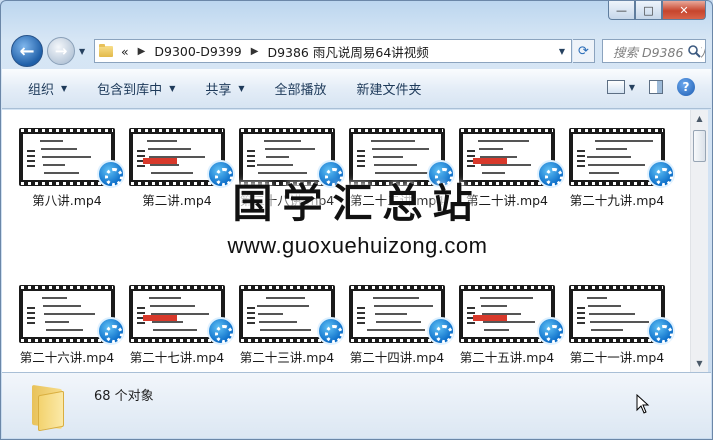 This screenshot has height=440, width=713. Describe the element at coordinates (643, 404) in the screenshot. I see `mouse-cursor-icon` at that location.